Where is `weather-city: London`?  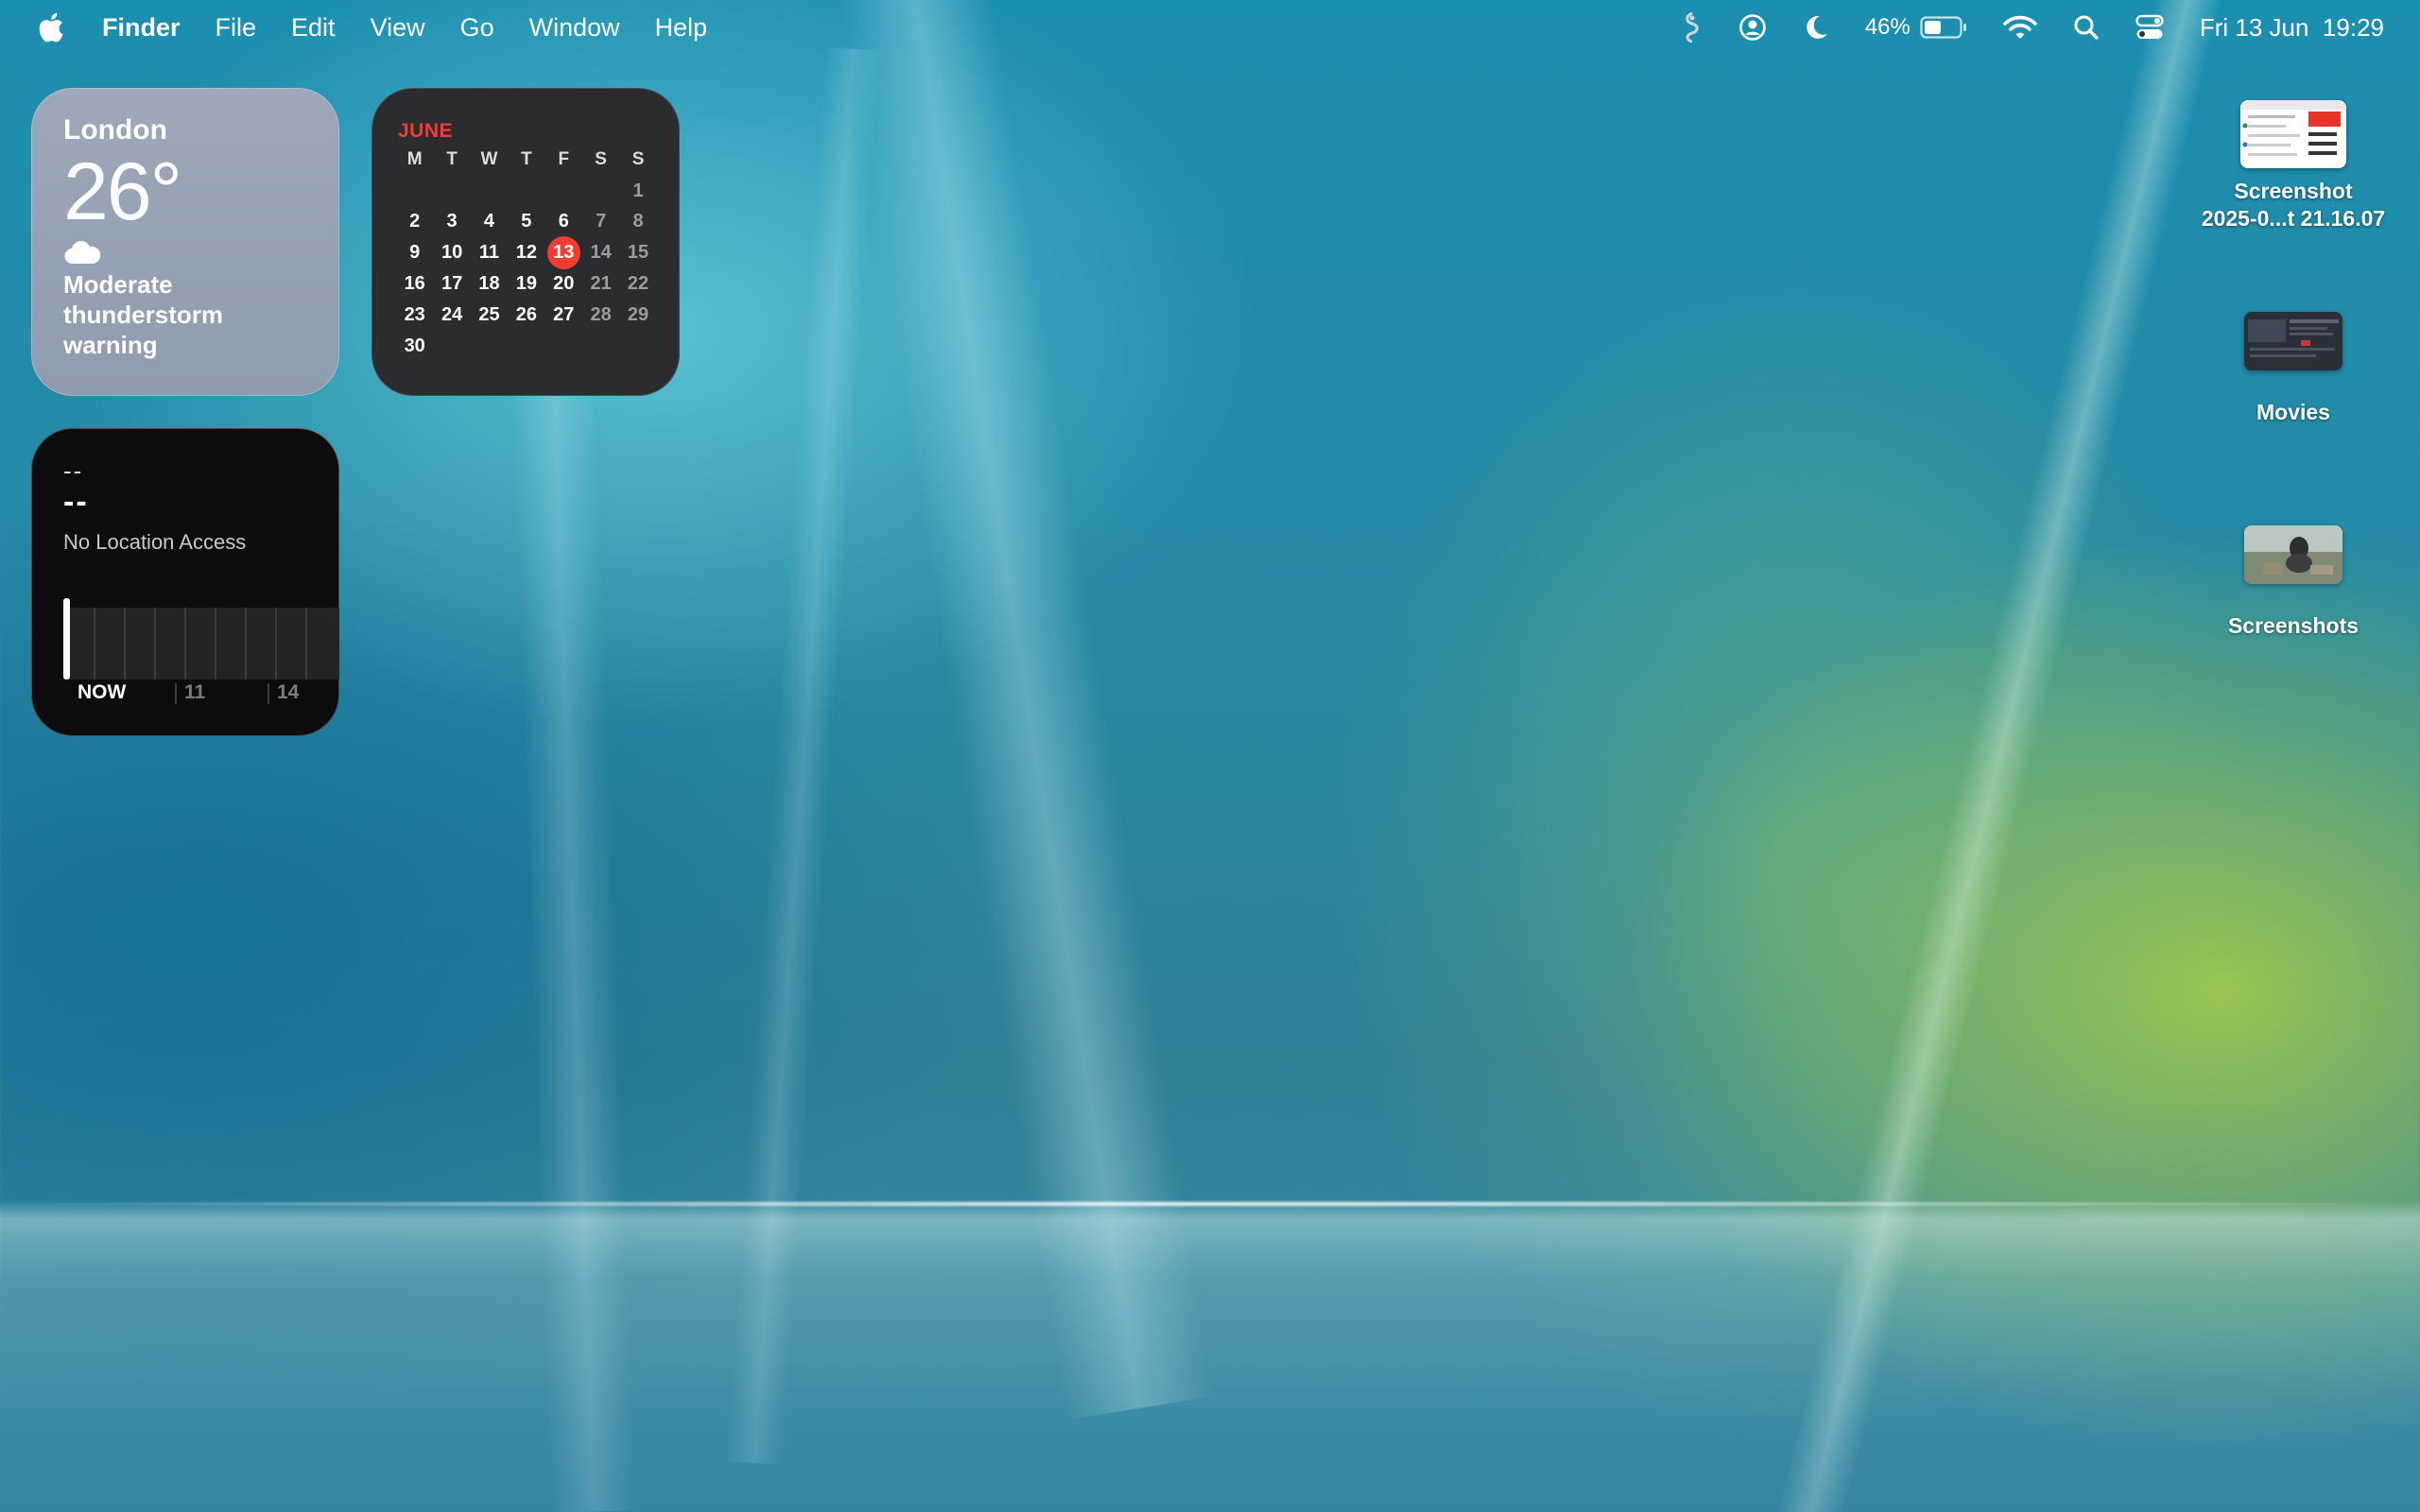 weather-city: London is located at coordinates (115, 130).